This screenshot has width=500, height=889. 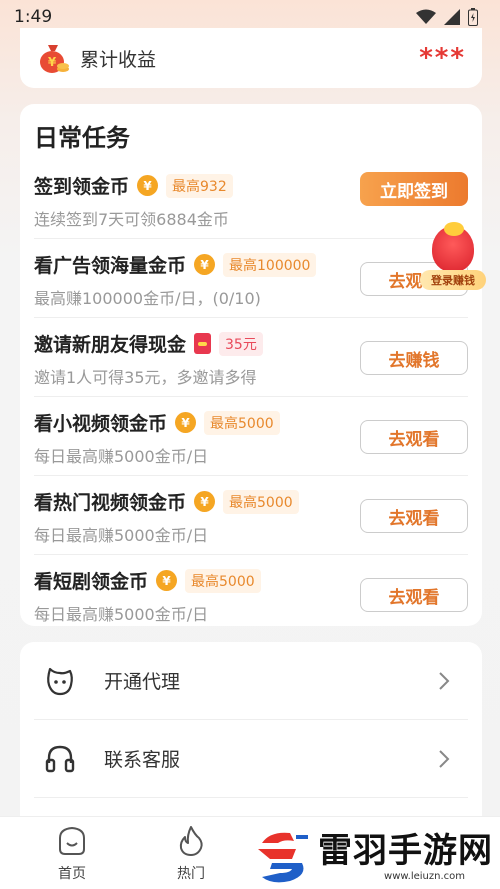 What do you see at coordinates (453, 257) in the screenshot?
I see `login-earn-float-badge: 登录赚钱` at bounding box center [453, 257].